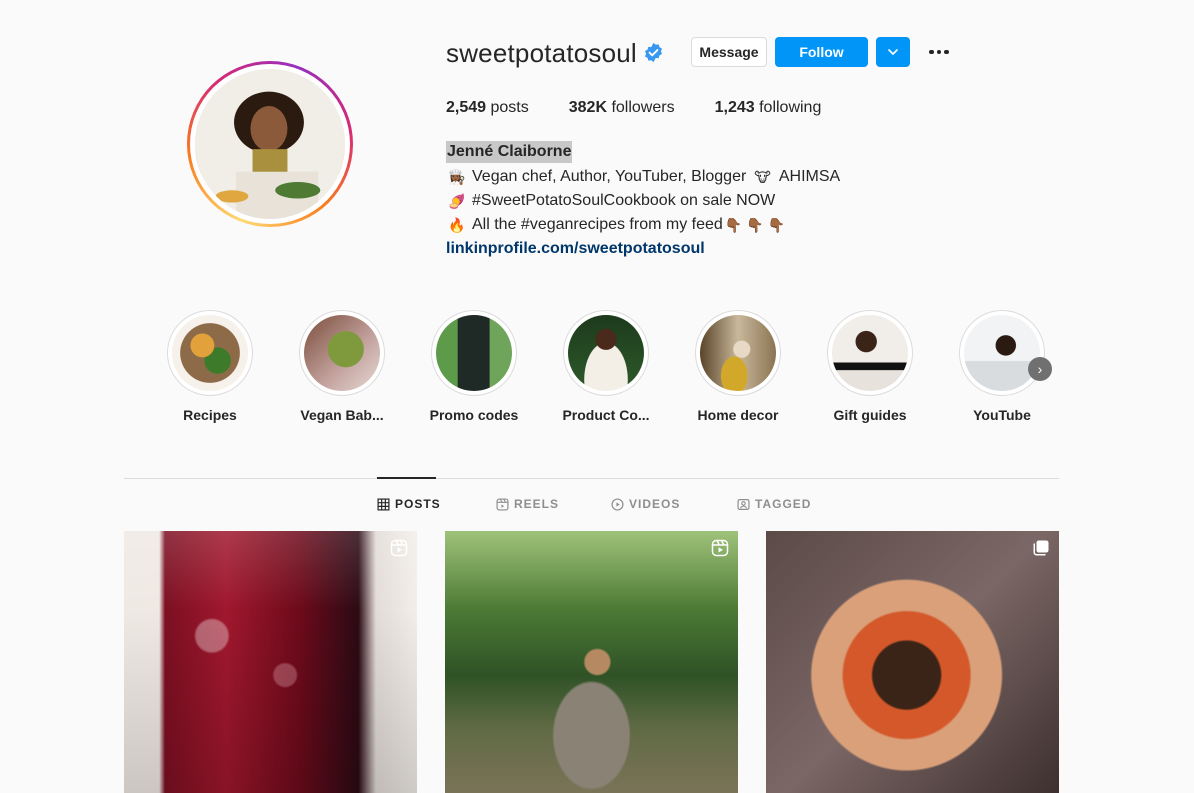 The image size is (1194, 793). Describe the element at coordinates (1002, 415) in the screenshot. I see `highlight-label: YouTube` at that location.